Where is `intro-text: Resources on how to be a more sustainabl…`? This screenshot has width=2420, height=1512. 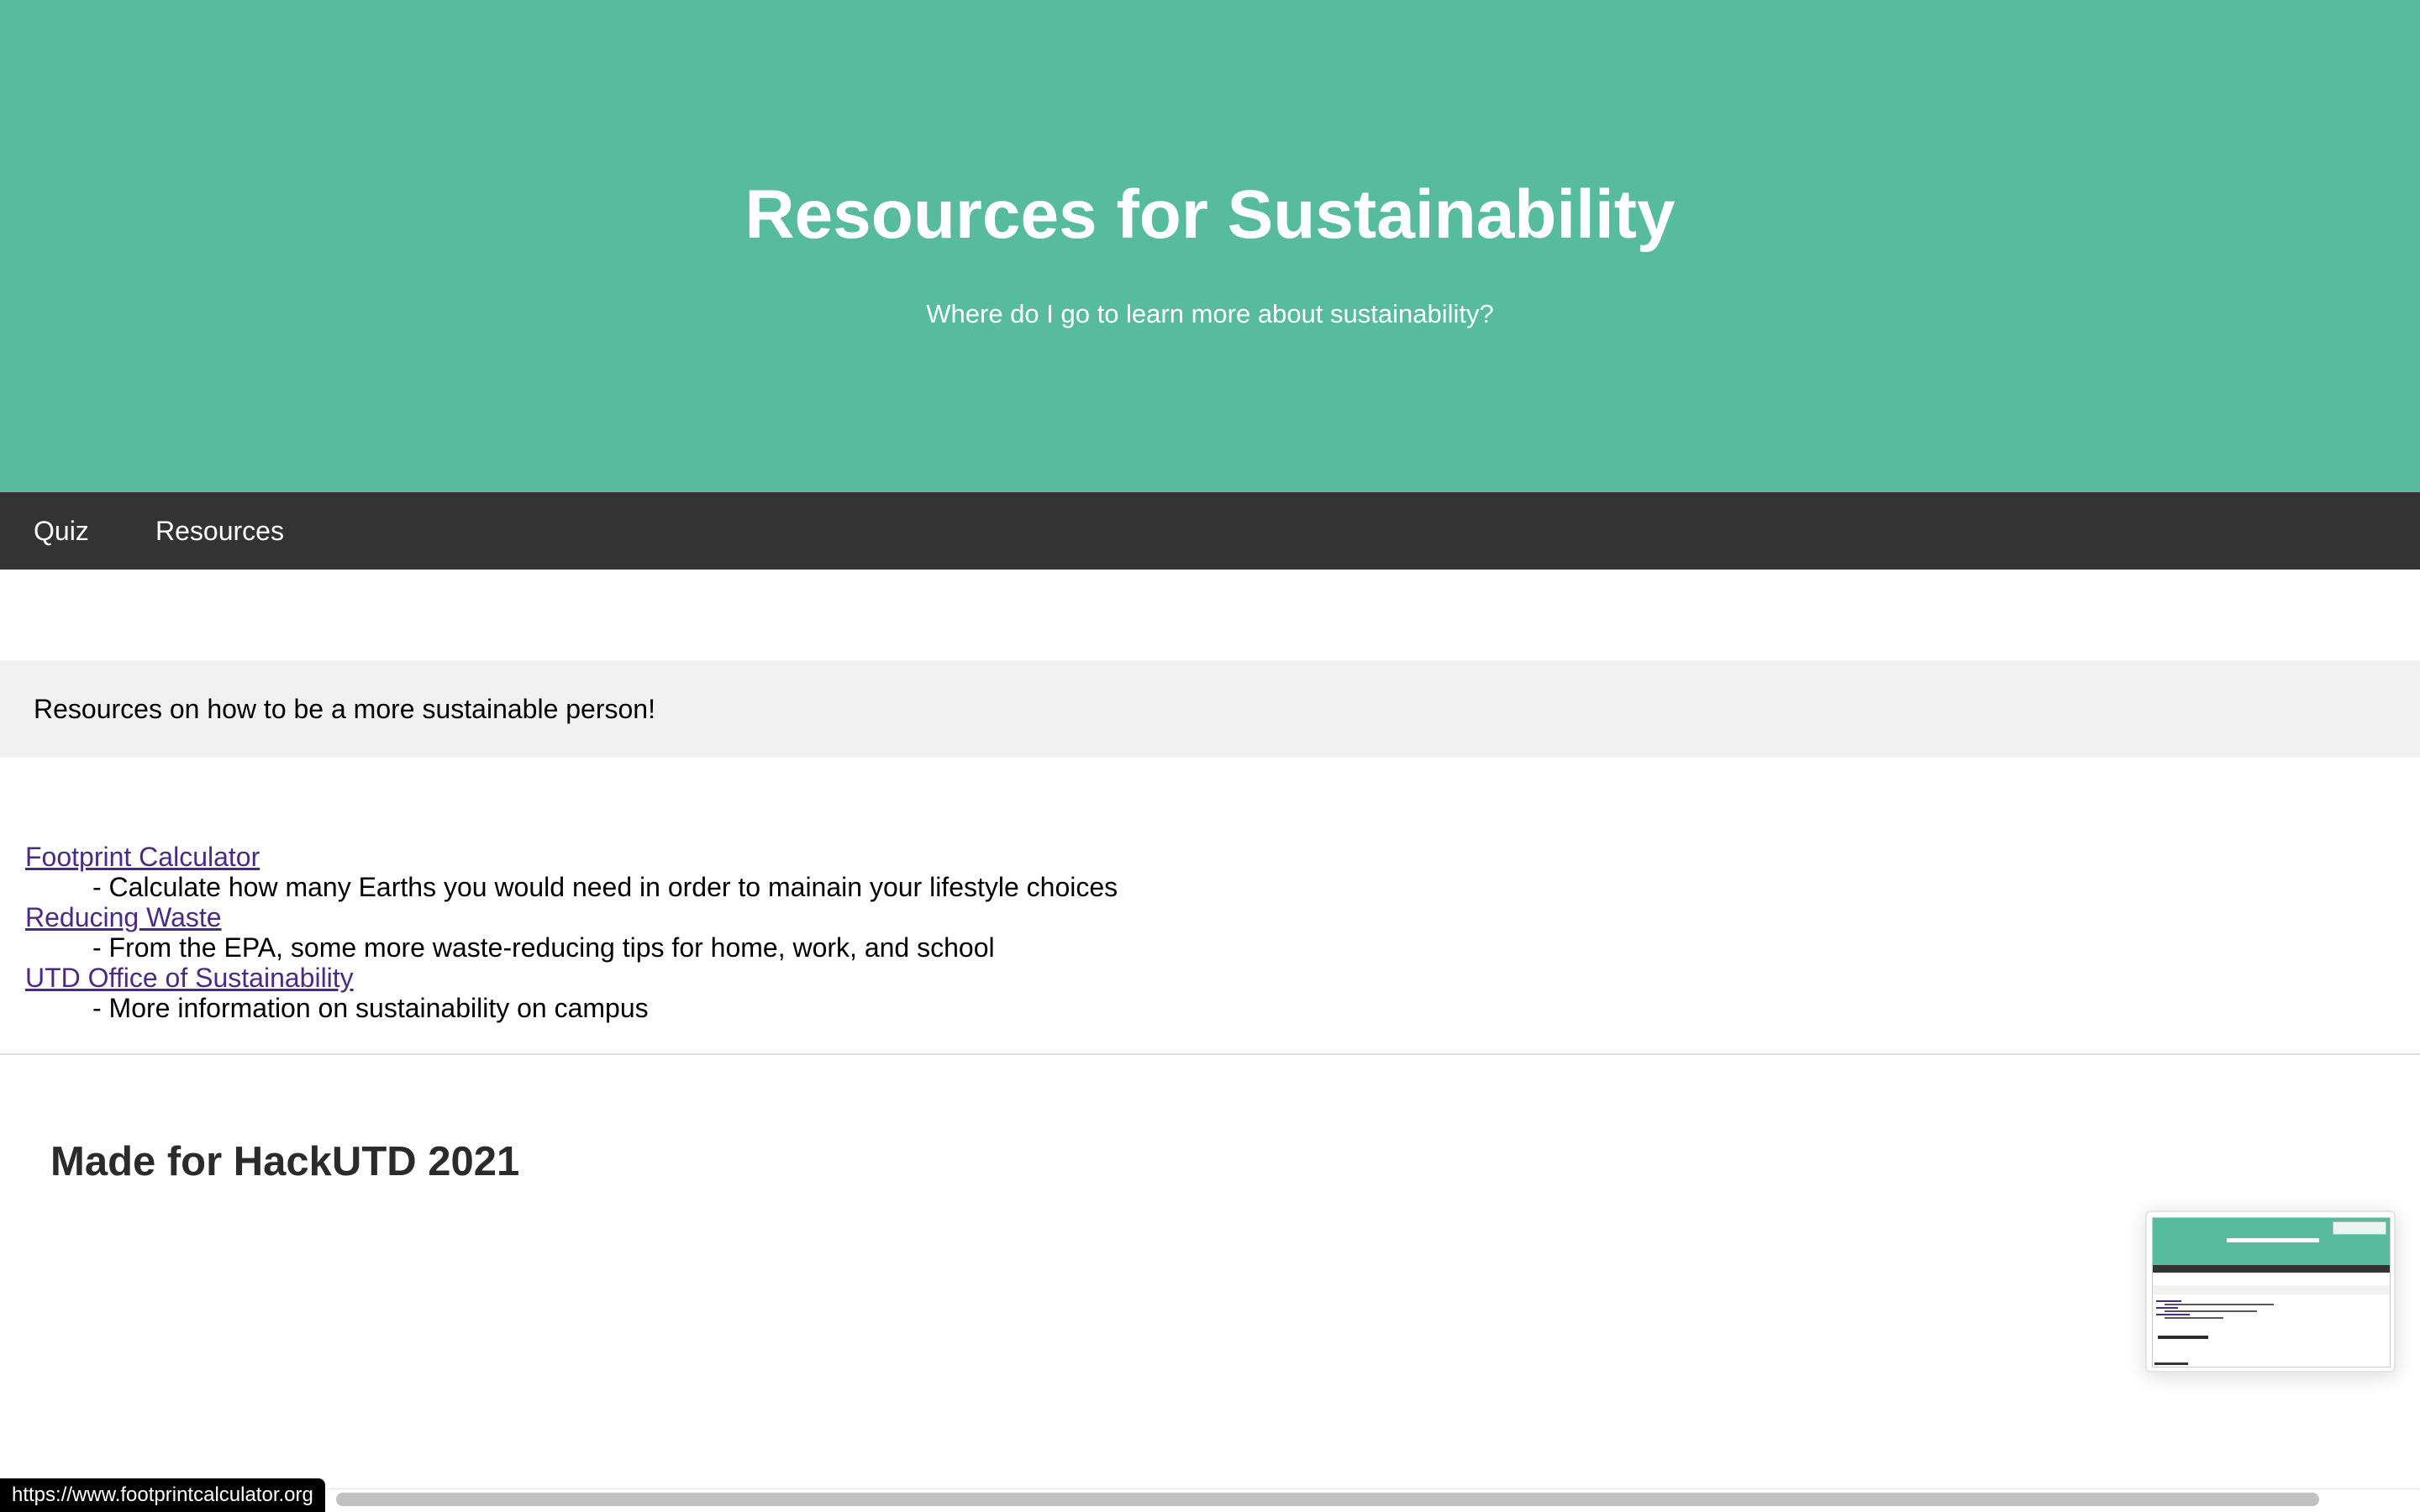
intro-text: Resources on how to be a more sustainabl… is located at coordinates (344, 709).